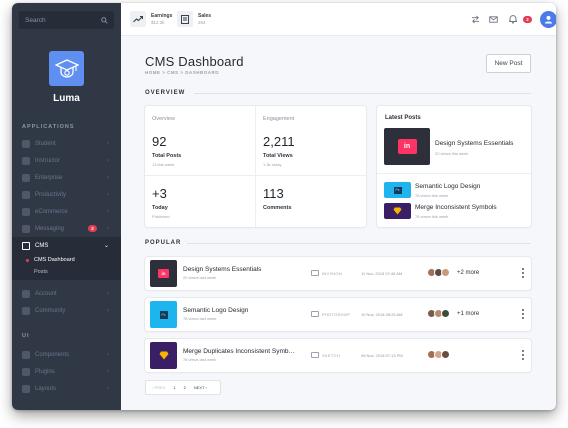  What do you see at coordinates (157, 387) in the screenshot?
I see `prev-page-button: ‹ PREV` at bounding box center [157, 387].